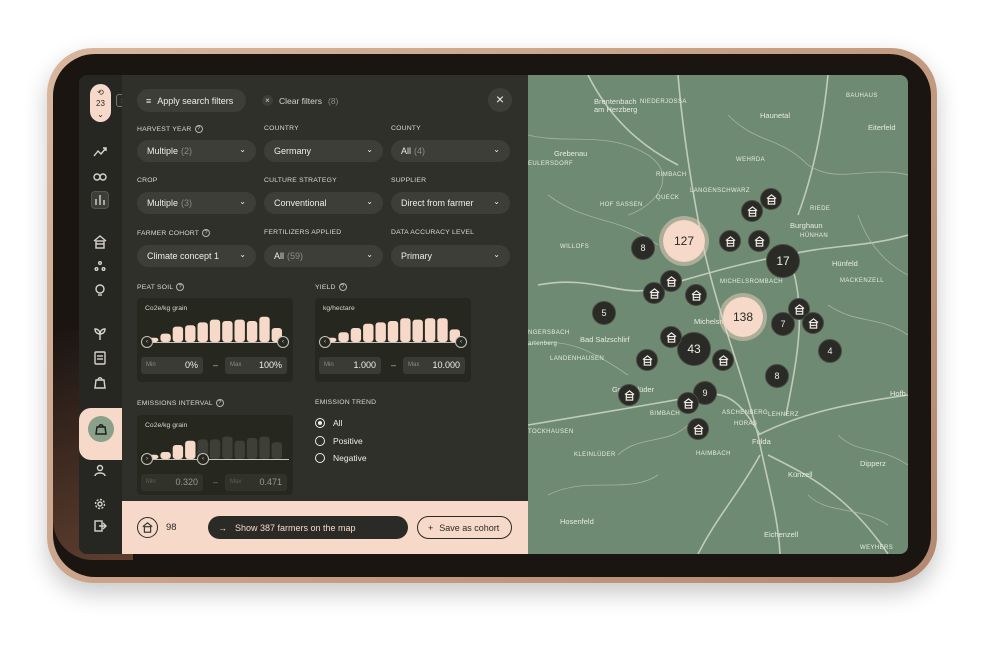  Describe the element at coordinates (743, 317) in the screenshot. I see `map-cluster: 138` at that location.